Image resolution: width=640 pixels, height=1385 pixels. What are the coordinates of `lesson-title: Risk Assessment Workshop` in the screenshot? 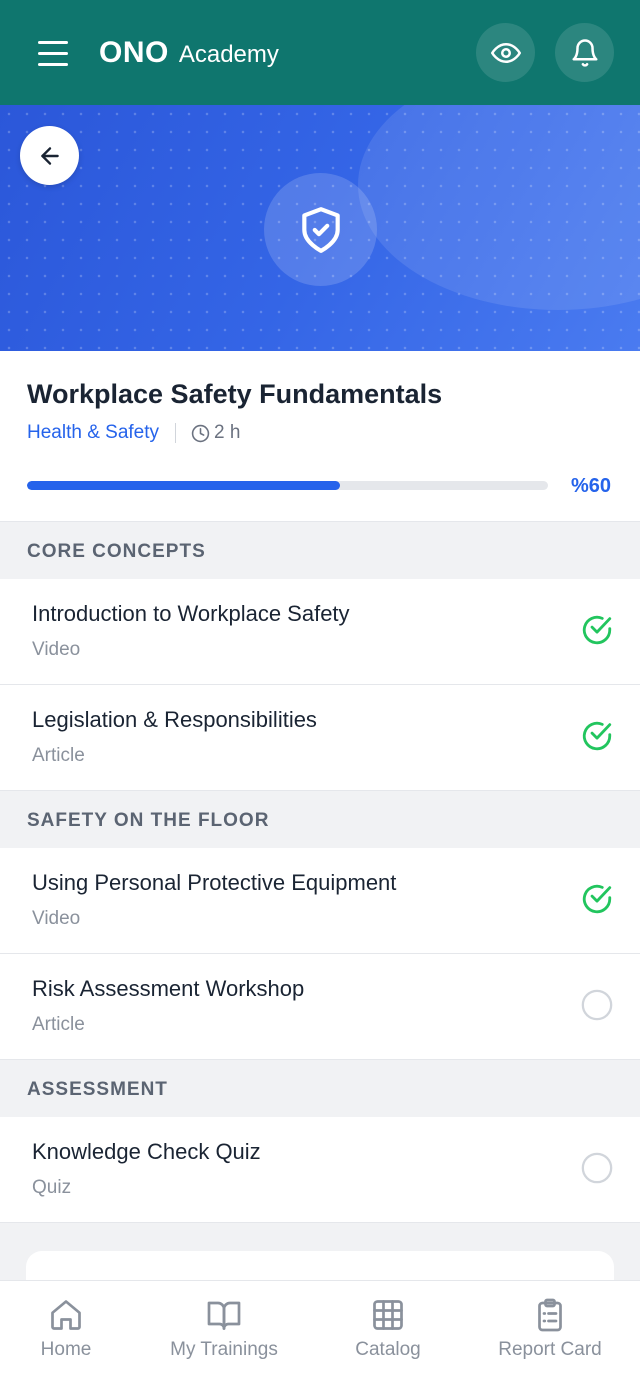 It's located at (168, 988).